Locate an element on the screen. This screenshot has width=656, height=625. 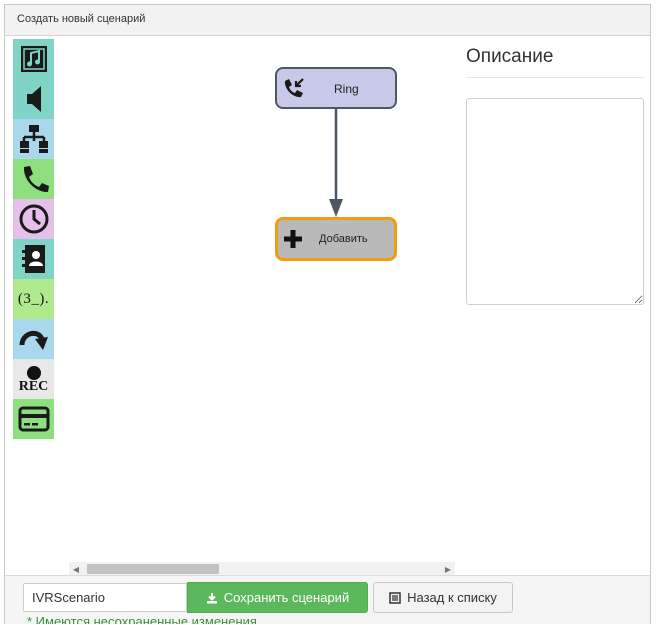
tool-goto is located at coordinates (33, 339).